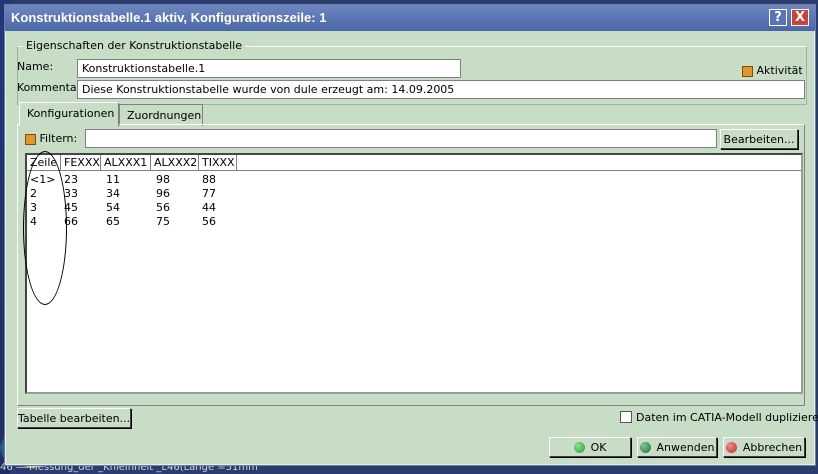 This screenshot has height=474, width=818. I want to click on table-cell: 11, so click(113, 179).